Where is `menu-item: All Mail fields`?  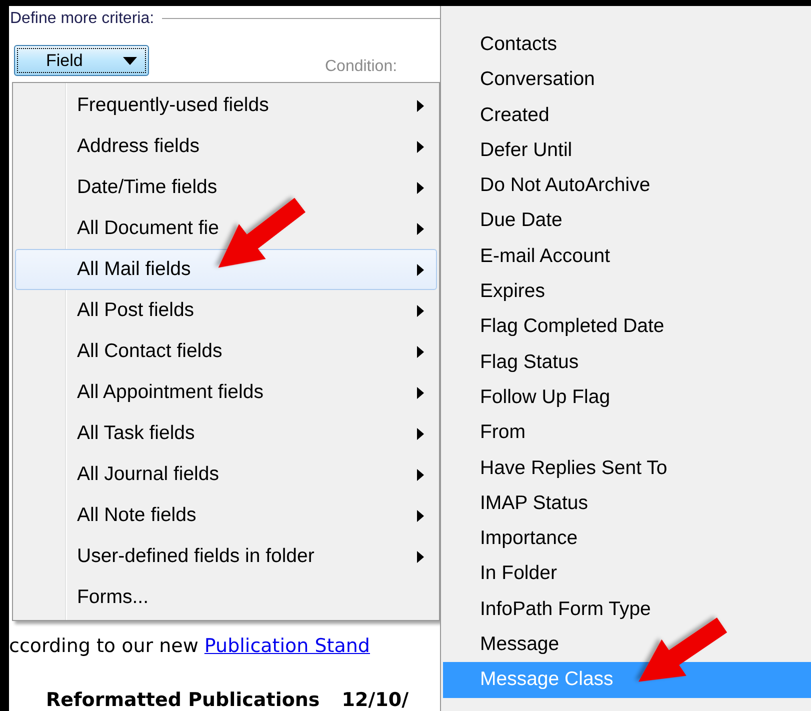
menu-item: All Mail fields is located at coordinates (226, 269).